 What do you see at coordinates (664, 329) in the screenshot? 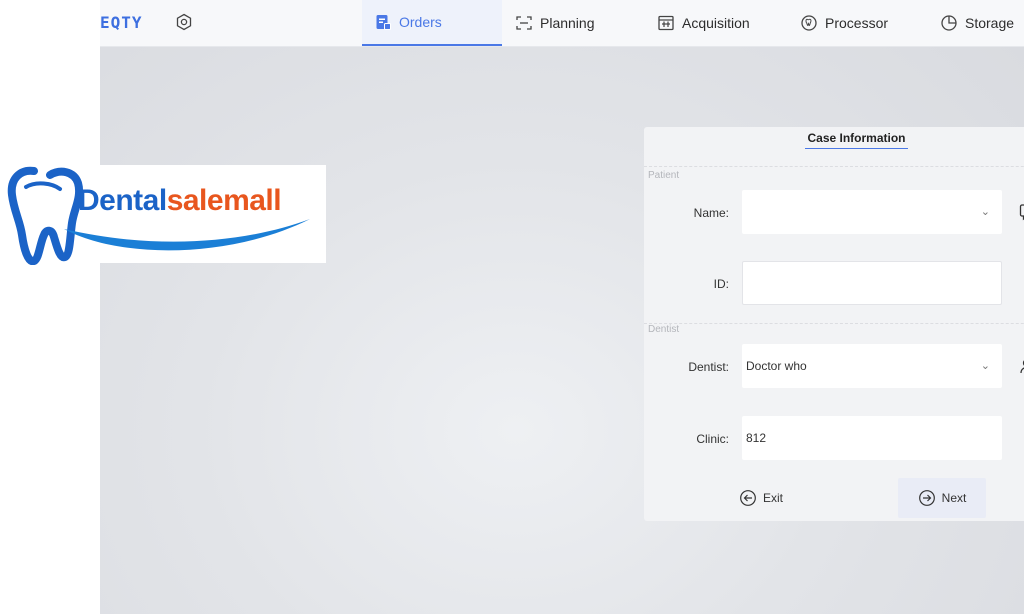
I see `dentist-section-label: Dentist` at bounding box center [664, 329].